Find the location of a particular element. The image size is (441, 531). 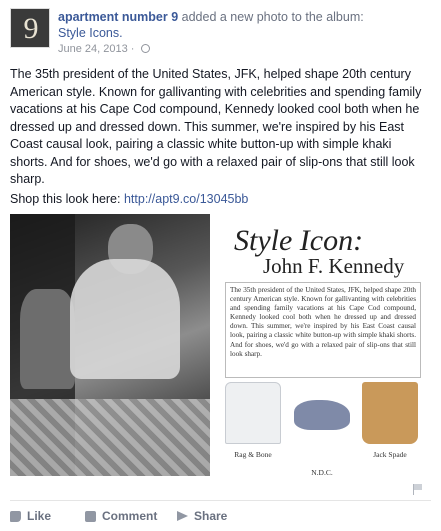

like-label: Like is located at coordinates (39, 516).